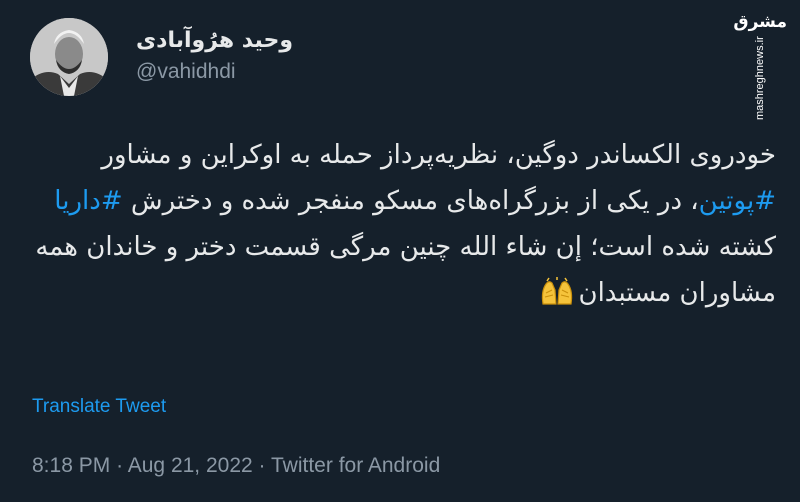 The width and height of the screenshot is (800, 502). I want to click on avatar, so click(69, 57).